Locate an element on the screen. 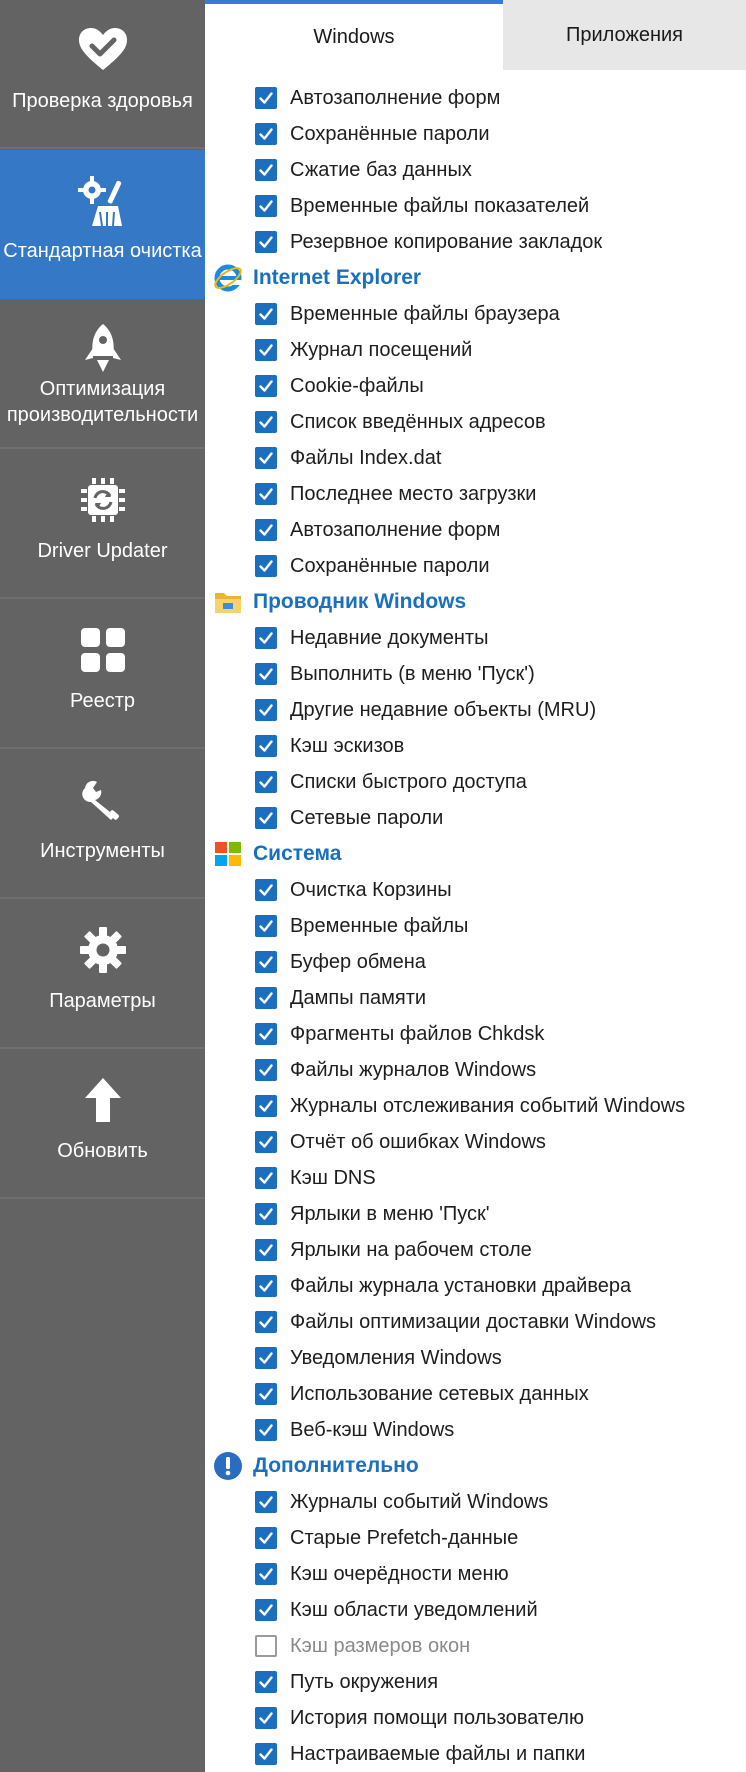  option-row: Кэш DNS is located at coordinates (475, 1178).